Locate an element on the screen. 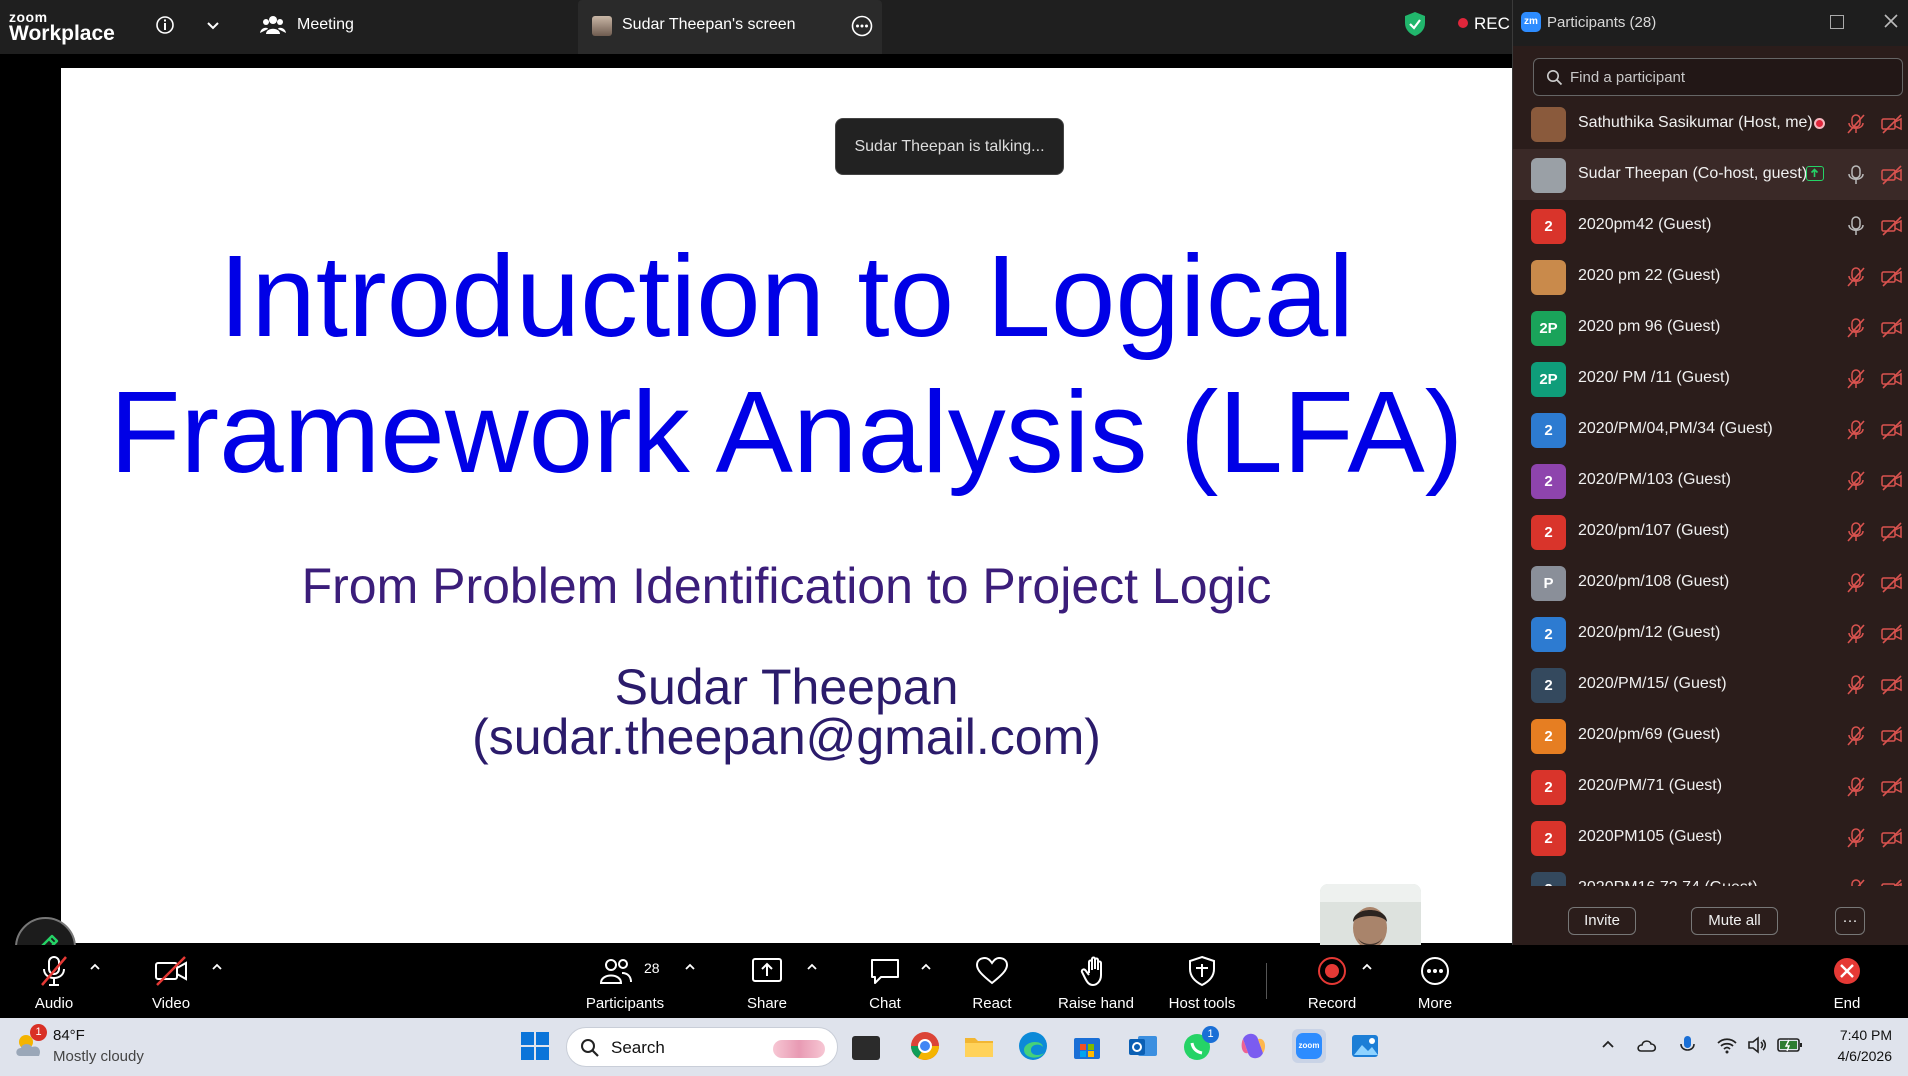 Image resolution: width=1908 pixels, height=1076 pixels. outlook-icon is located at coordinates (1143, 1046).